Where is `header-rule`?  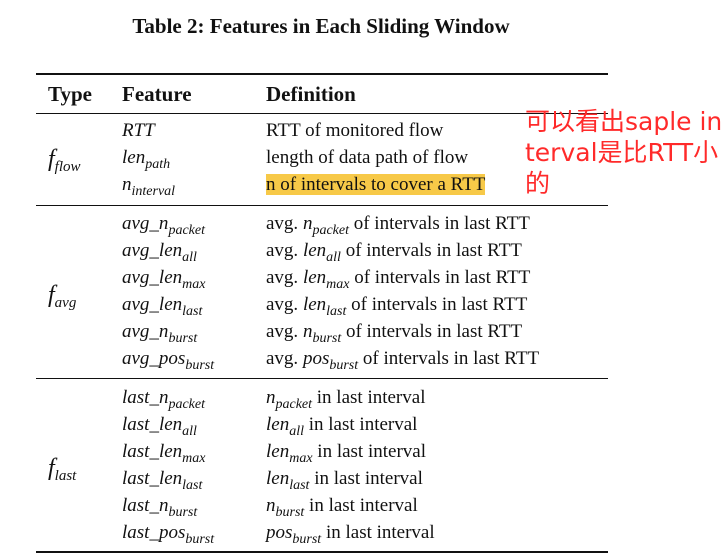
header-rule is located at coordinates (322, 113).